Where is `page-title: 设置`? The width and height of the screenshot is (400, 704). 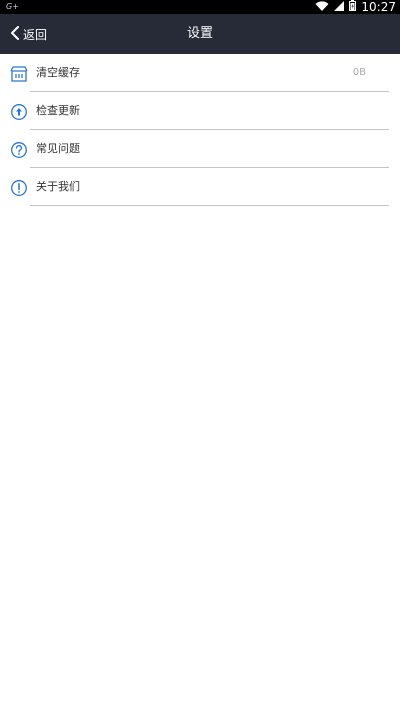
page-title: 设置 is located at coordinates (199, 33).